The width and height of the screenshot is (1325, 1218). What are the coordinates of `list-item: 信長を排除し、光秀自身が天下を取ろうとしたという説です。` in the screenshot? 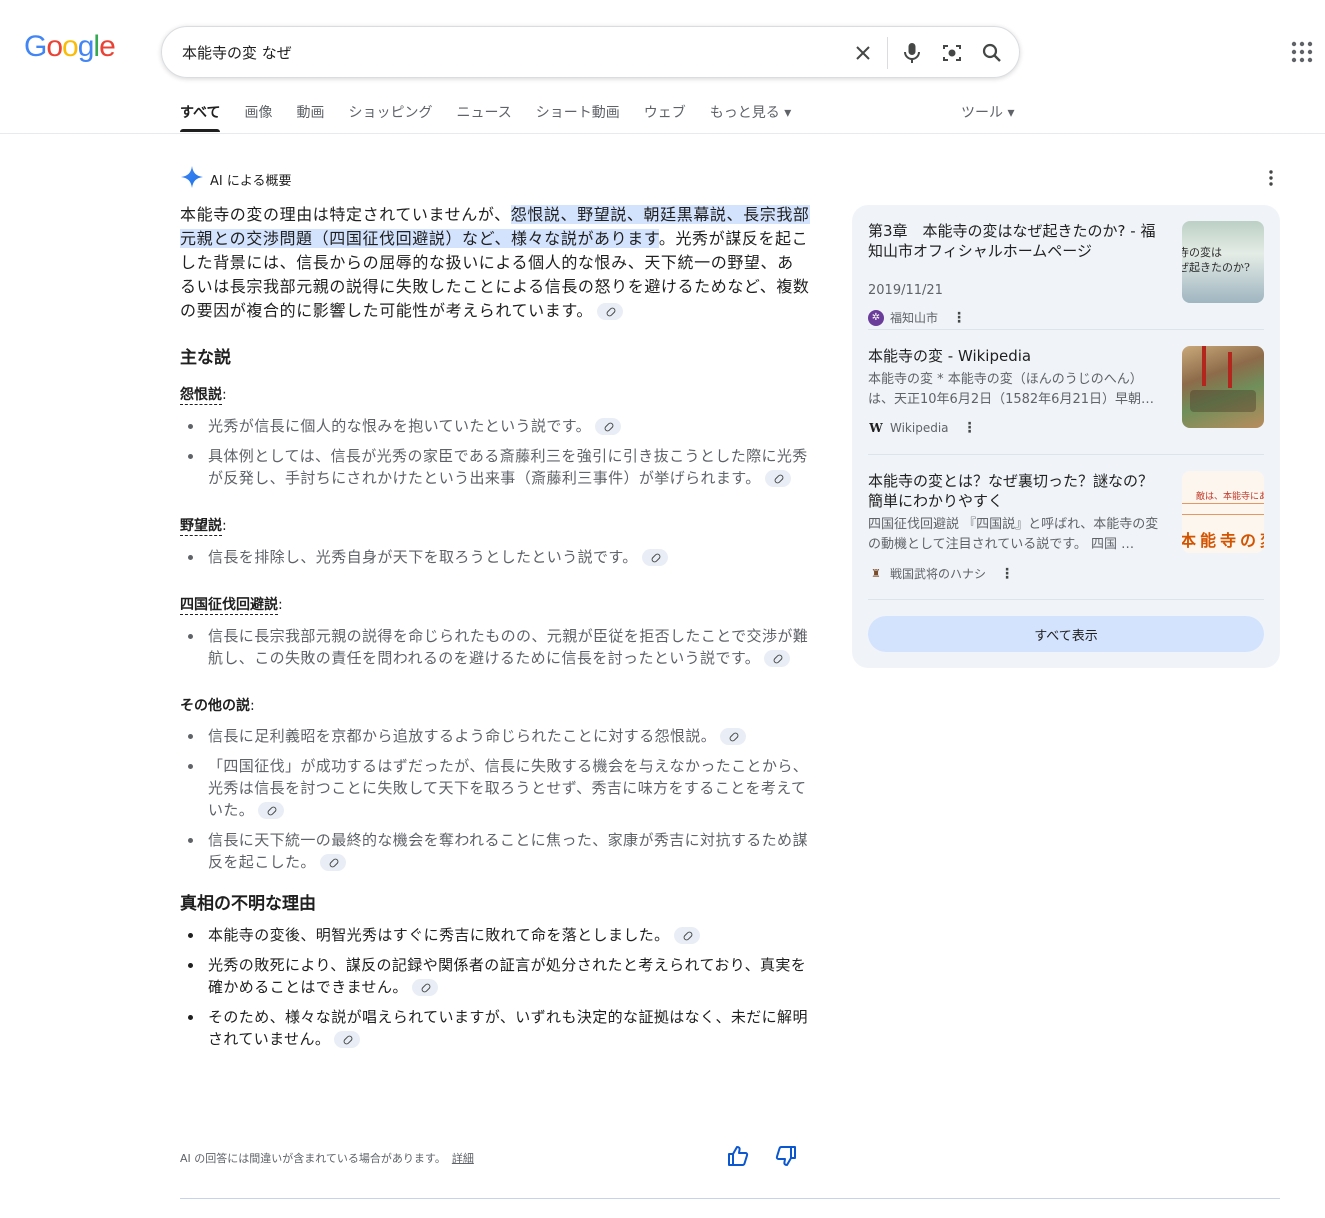 It's located at (495, 557).